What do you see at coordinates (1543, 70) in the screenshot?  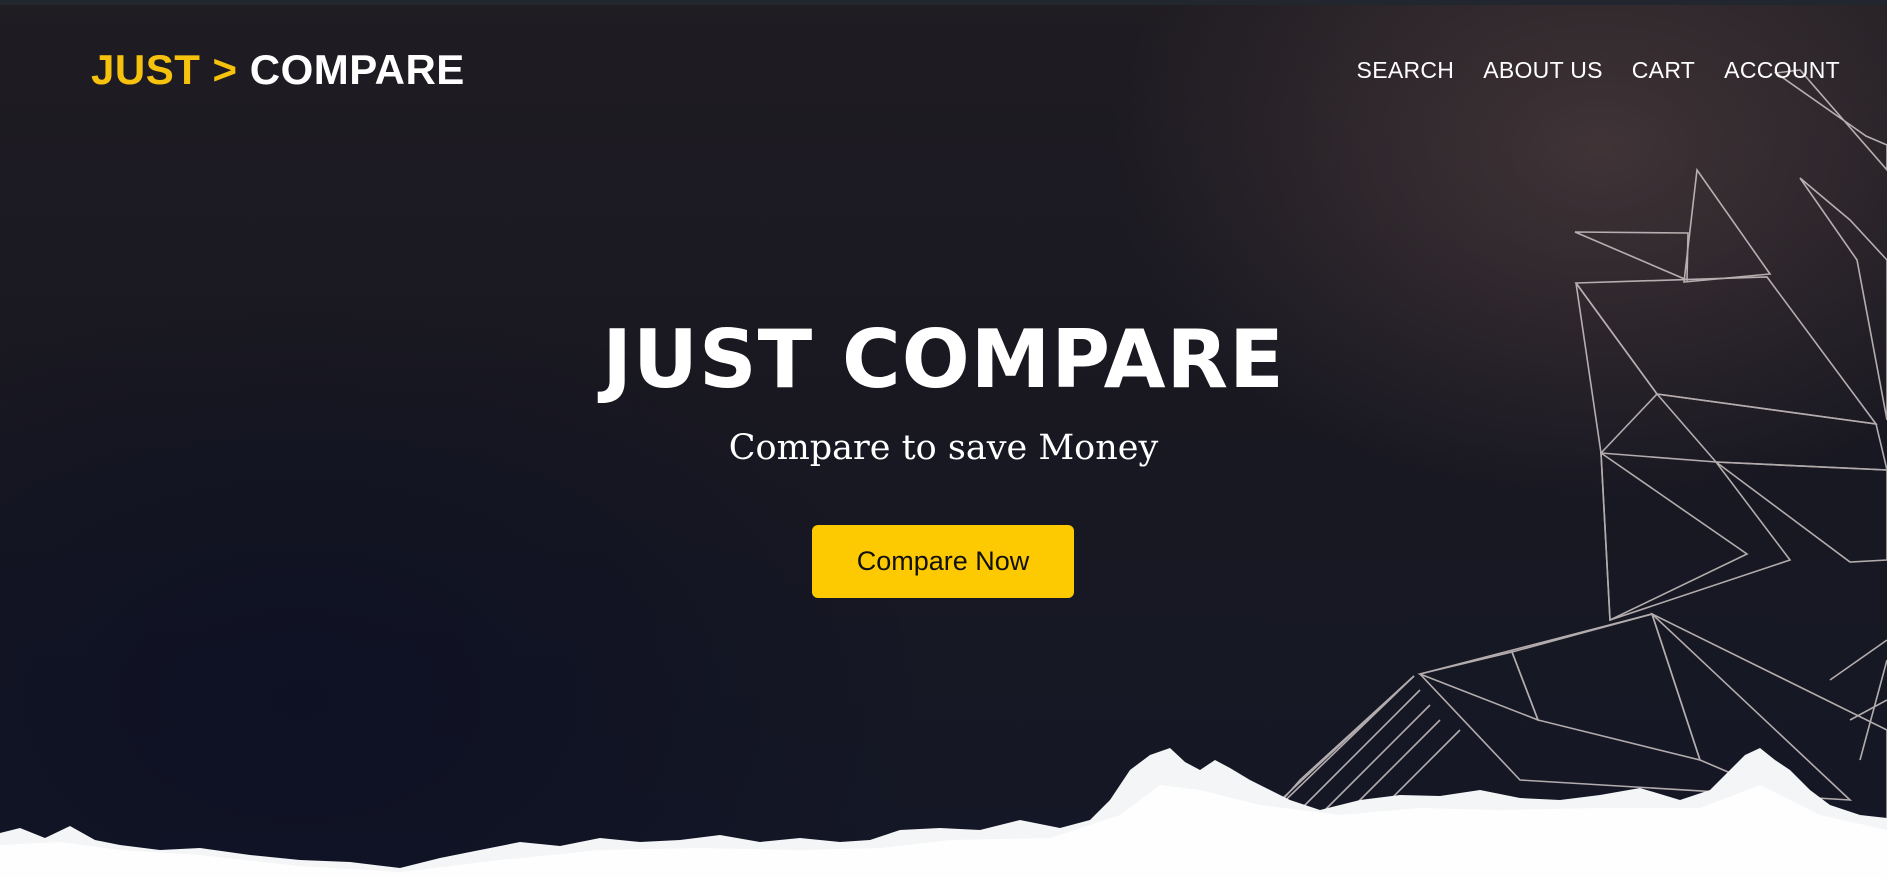 I see `nav-item-about-us: ABOUT US` at bounding box center [1543, 70].